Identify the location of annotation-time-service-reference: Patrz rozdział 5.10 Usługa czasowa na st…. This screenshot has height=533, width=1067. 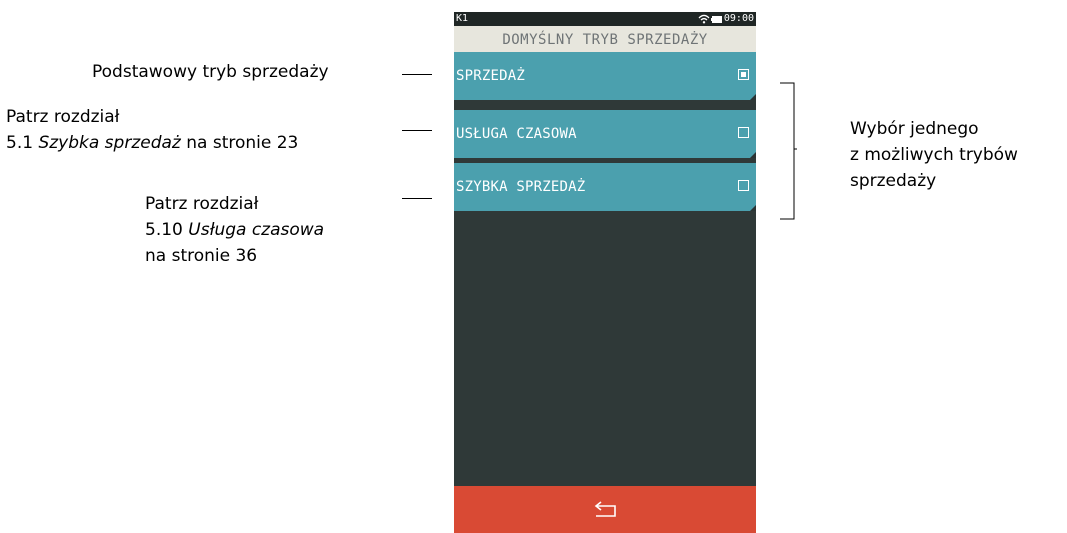
(234, 230).